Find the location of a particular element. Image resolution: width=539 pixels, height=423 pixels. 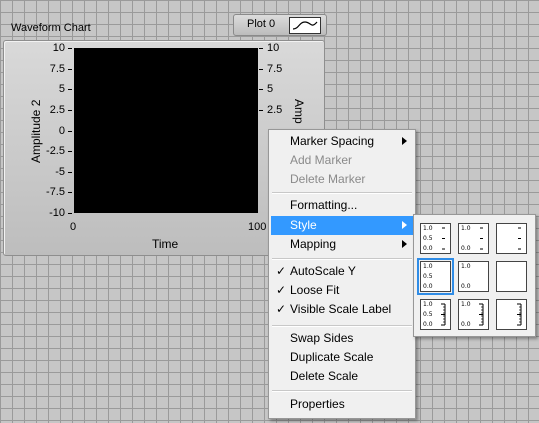

scale-style-major-labels-icon: 1.0 0.0 is located at coordinates (473, 238).